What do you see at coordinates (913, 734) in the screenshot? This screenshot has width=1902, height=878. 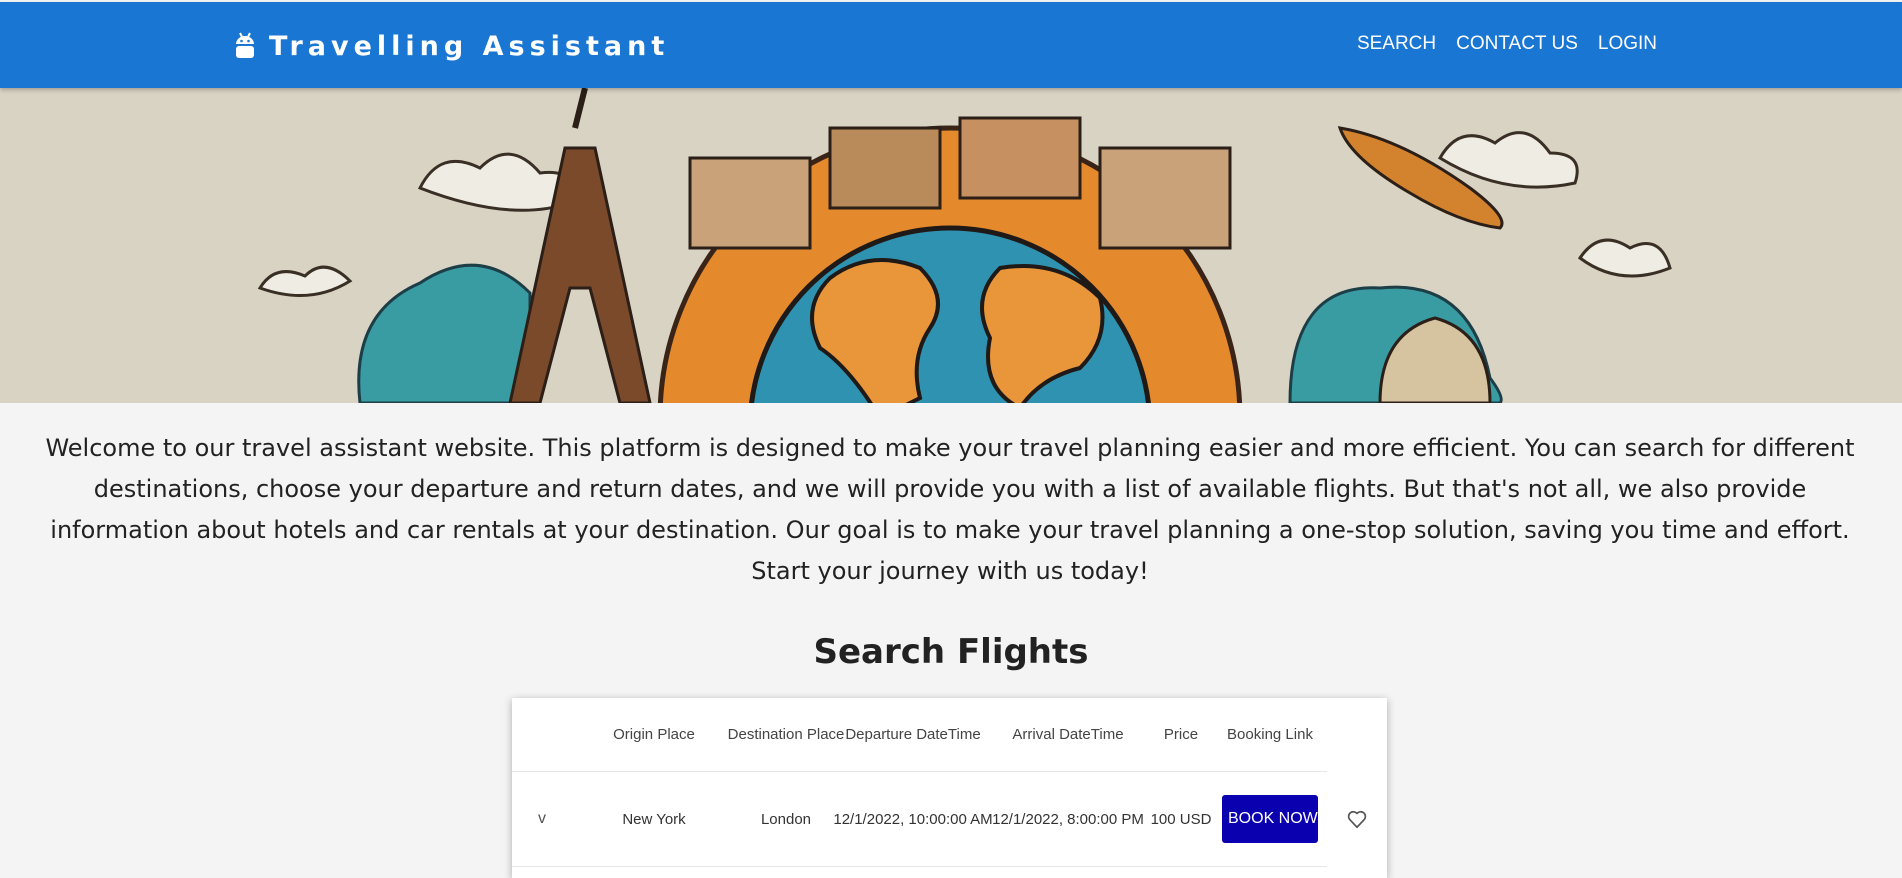 I see `column-header-departure: Departure DateTime` at bounding box center [913, 734].